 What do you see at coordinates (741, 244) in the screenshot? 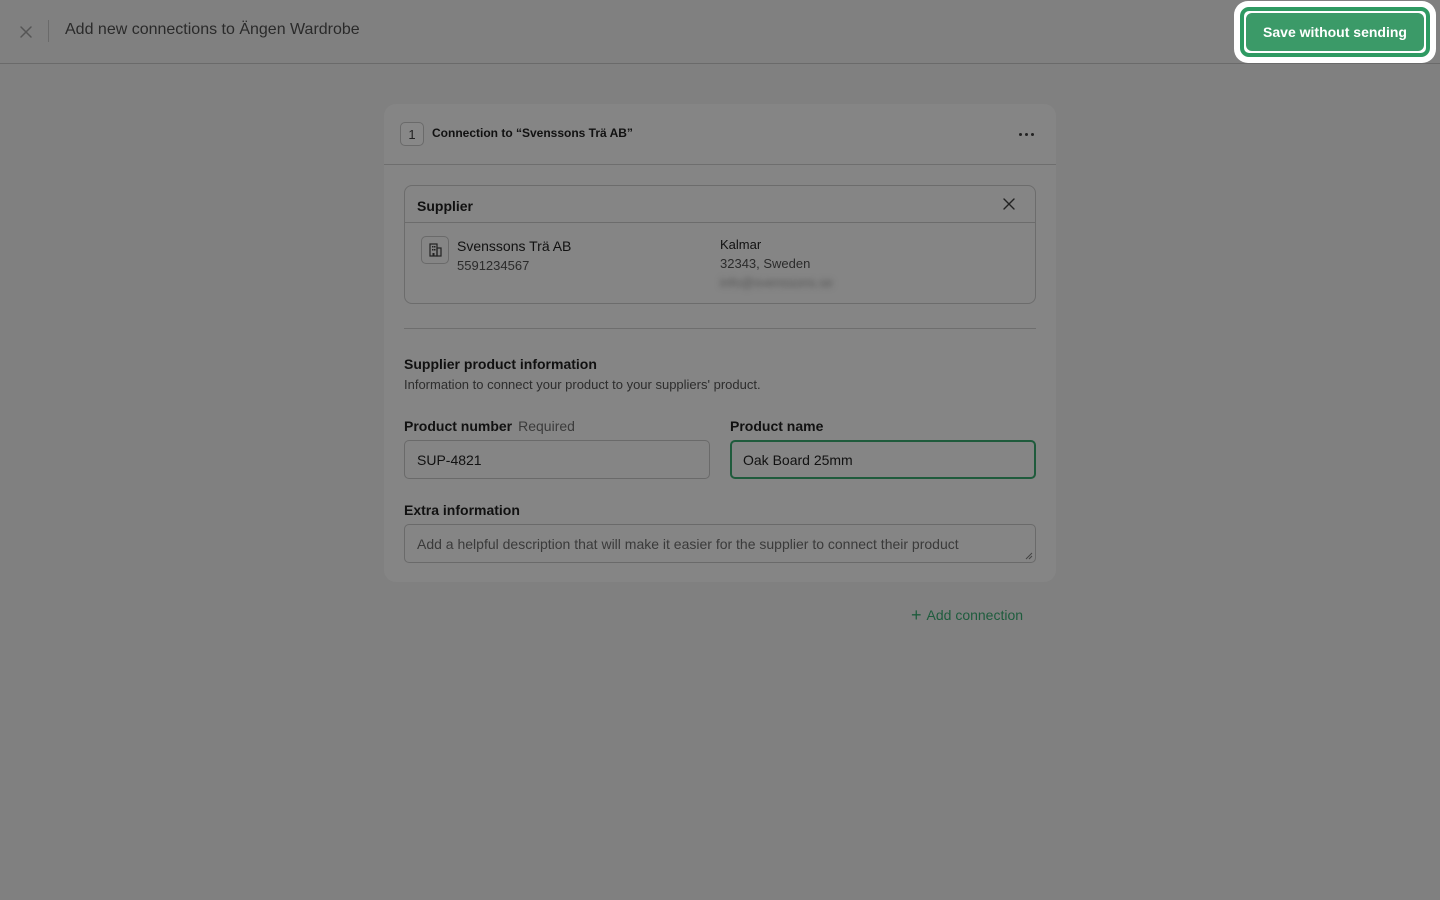
I see `supplier-city: Kalmar` at bounding box center [741, 244].